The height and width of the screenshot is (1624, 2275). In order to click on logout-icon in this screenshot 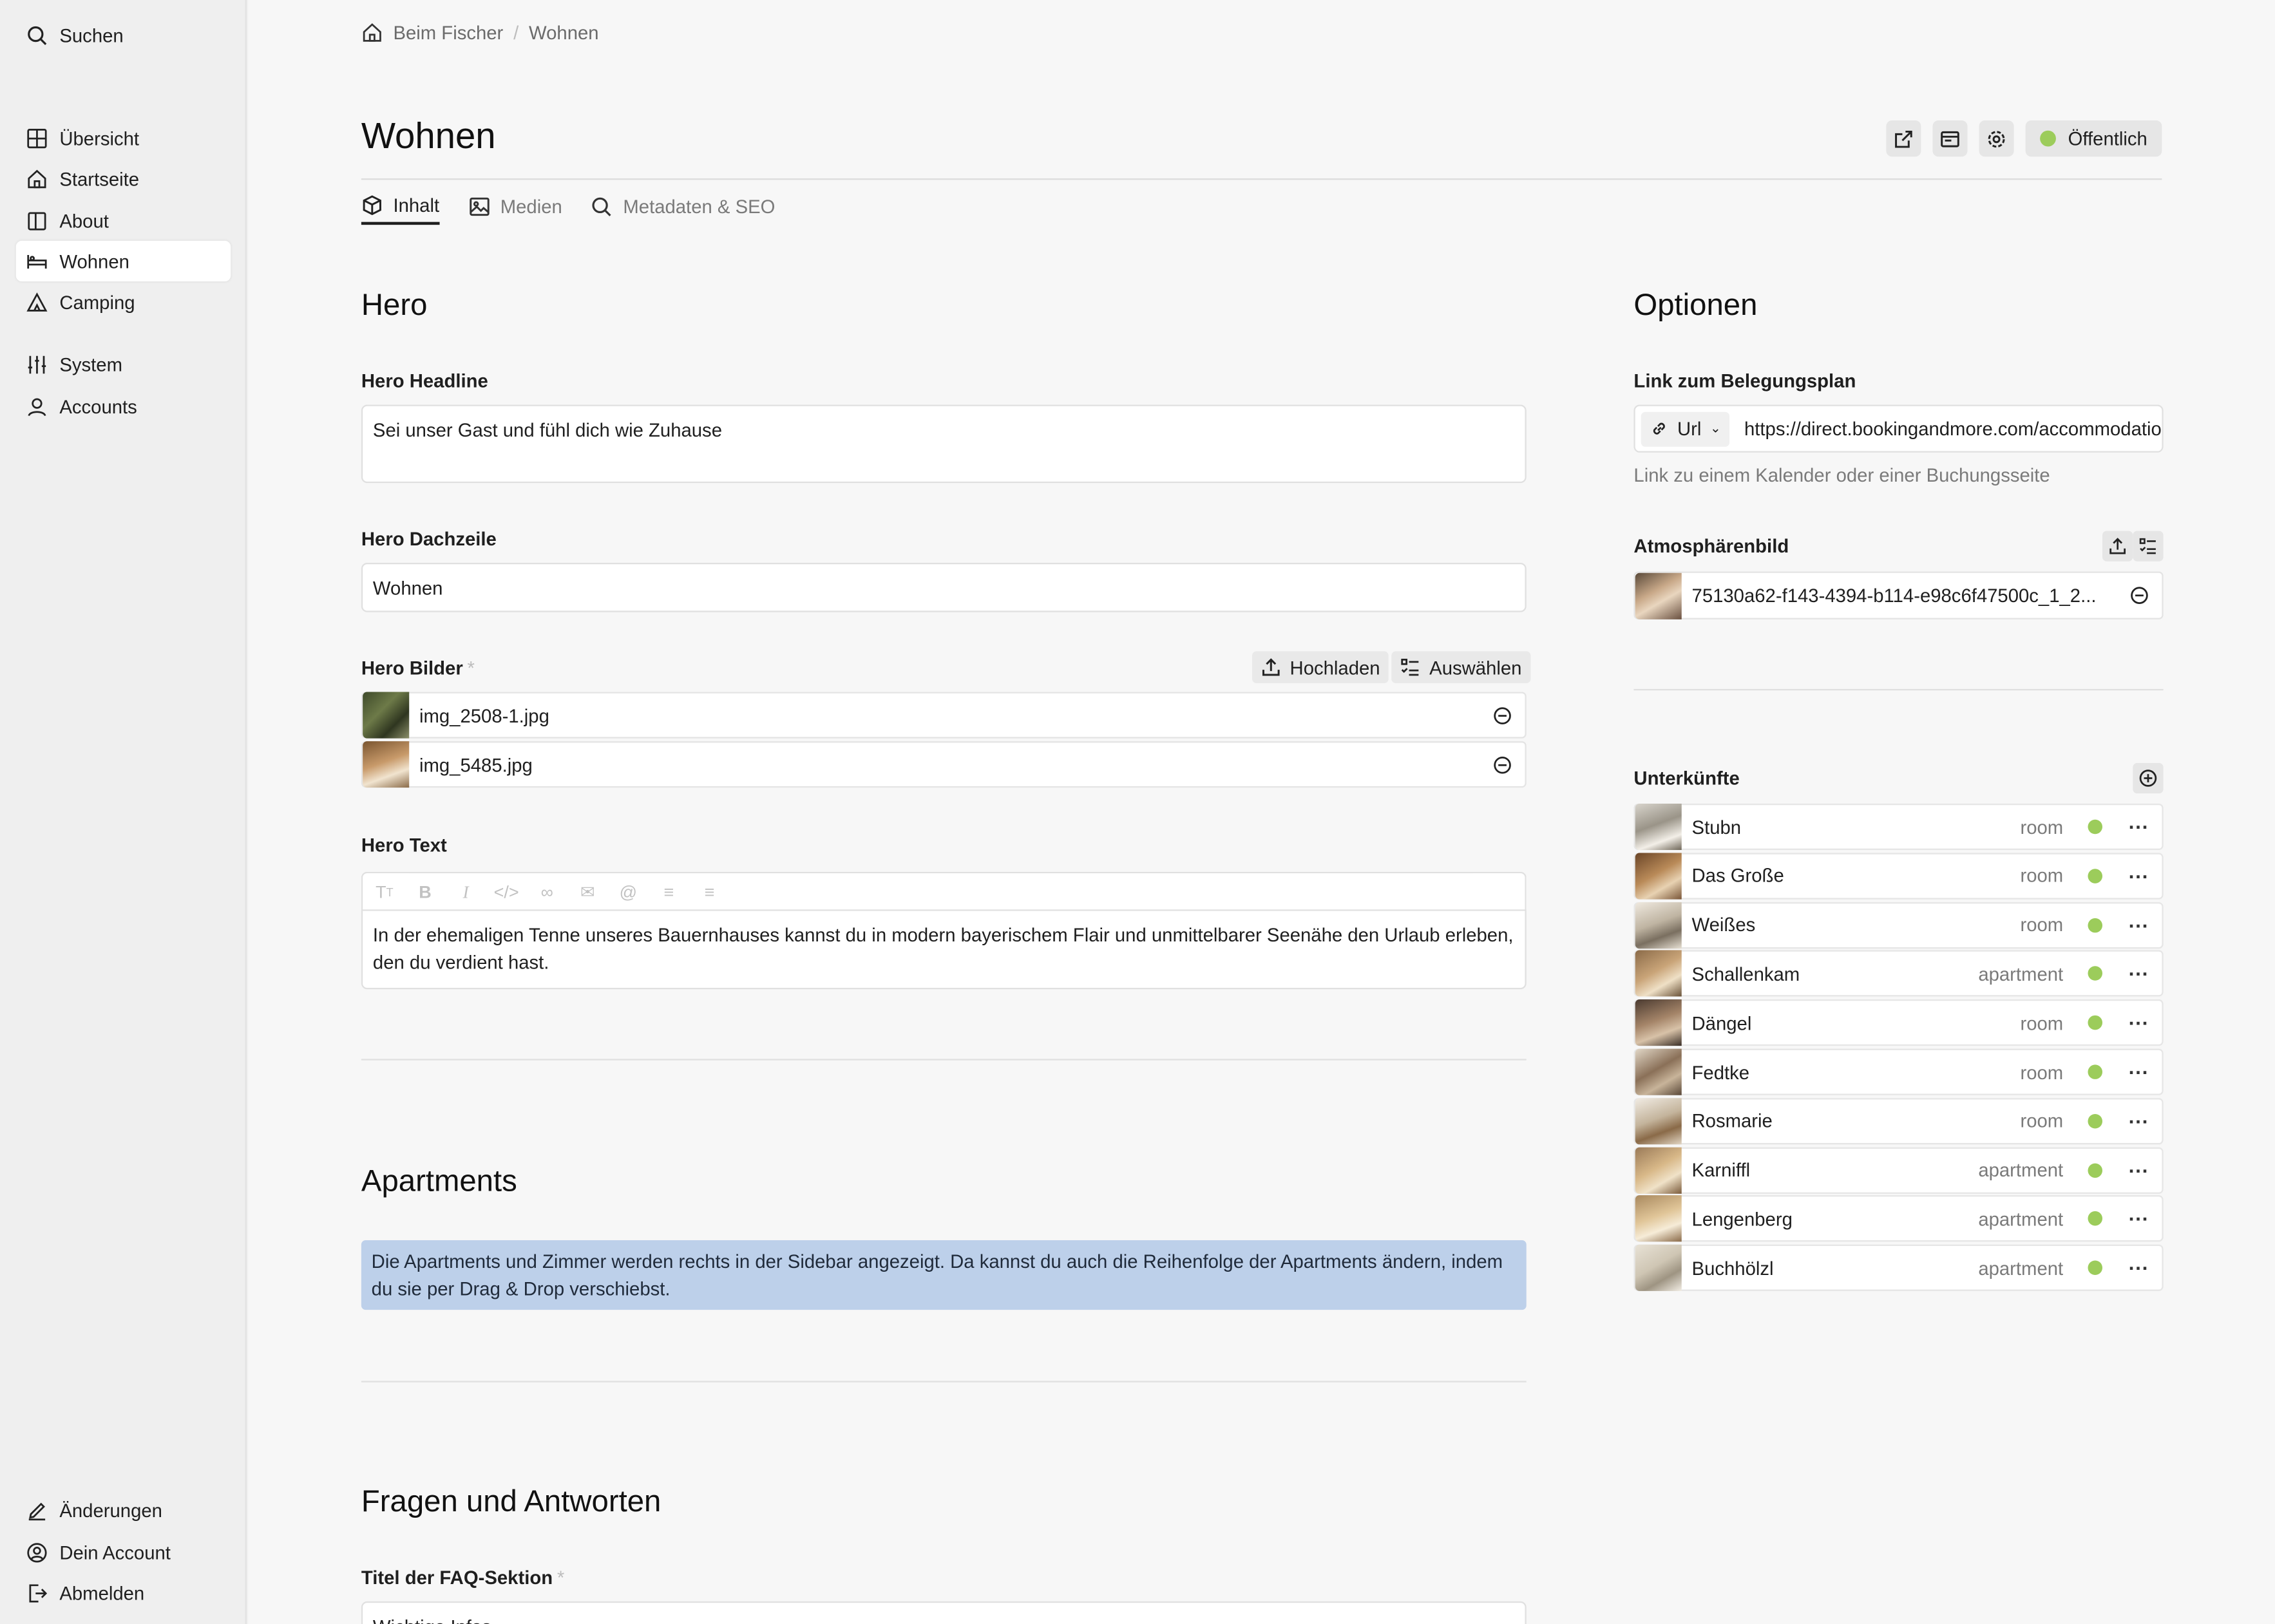, I will do `click(38, 1593)`.